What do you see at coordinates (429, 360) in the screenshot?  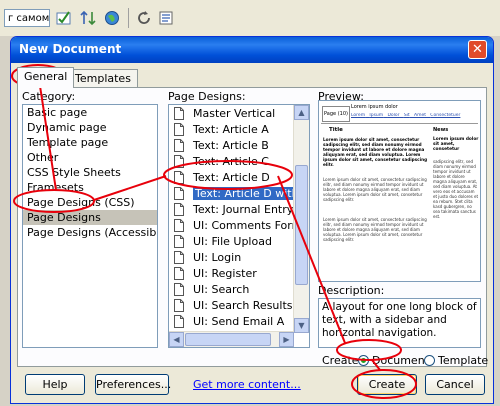 I see `radio-template` at bounding box center [429, 360].